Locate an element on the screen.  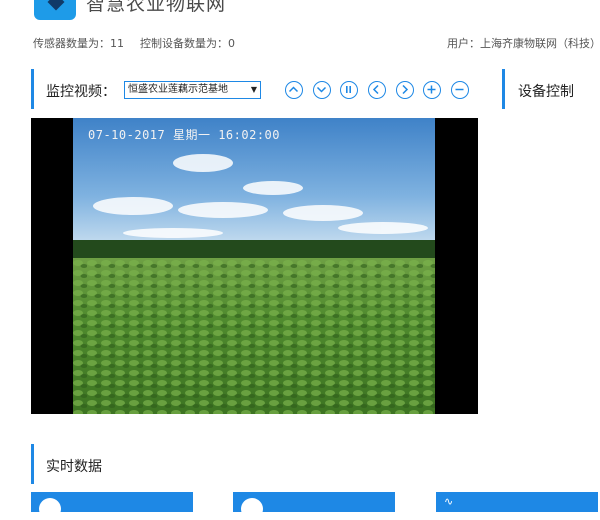
left-button is located at coordinates (377, 90).